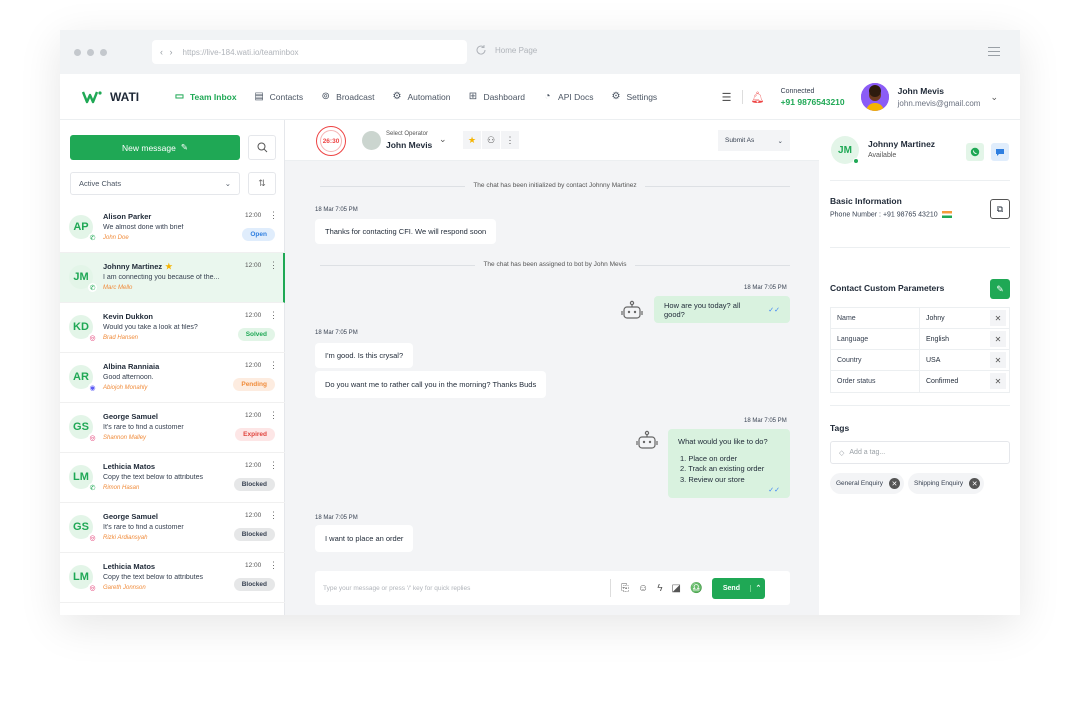  I want to click on nav-team-inbox: ▭ Team Inbox, so click(205, 96).